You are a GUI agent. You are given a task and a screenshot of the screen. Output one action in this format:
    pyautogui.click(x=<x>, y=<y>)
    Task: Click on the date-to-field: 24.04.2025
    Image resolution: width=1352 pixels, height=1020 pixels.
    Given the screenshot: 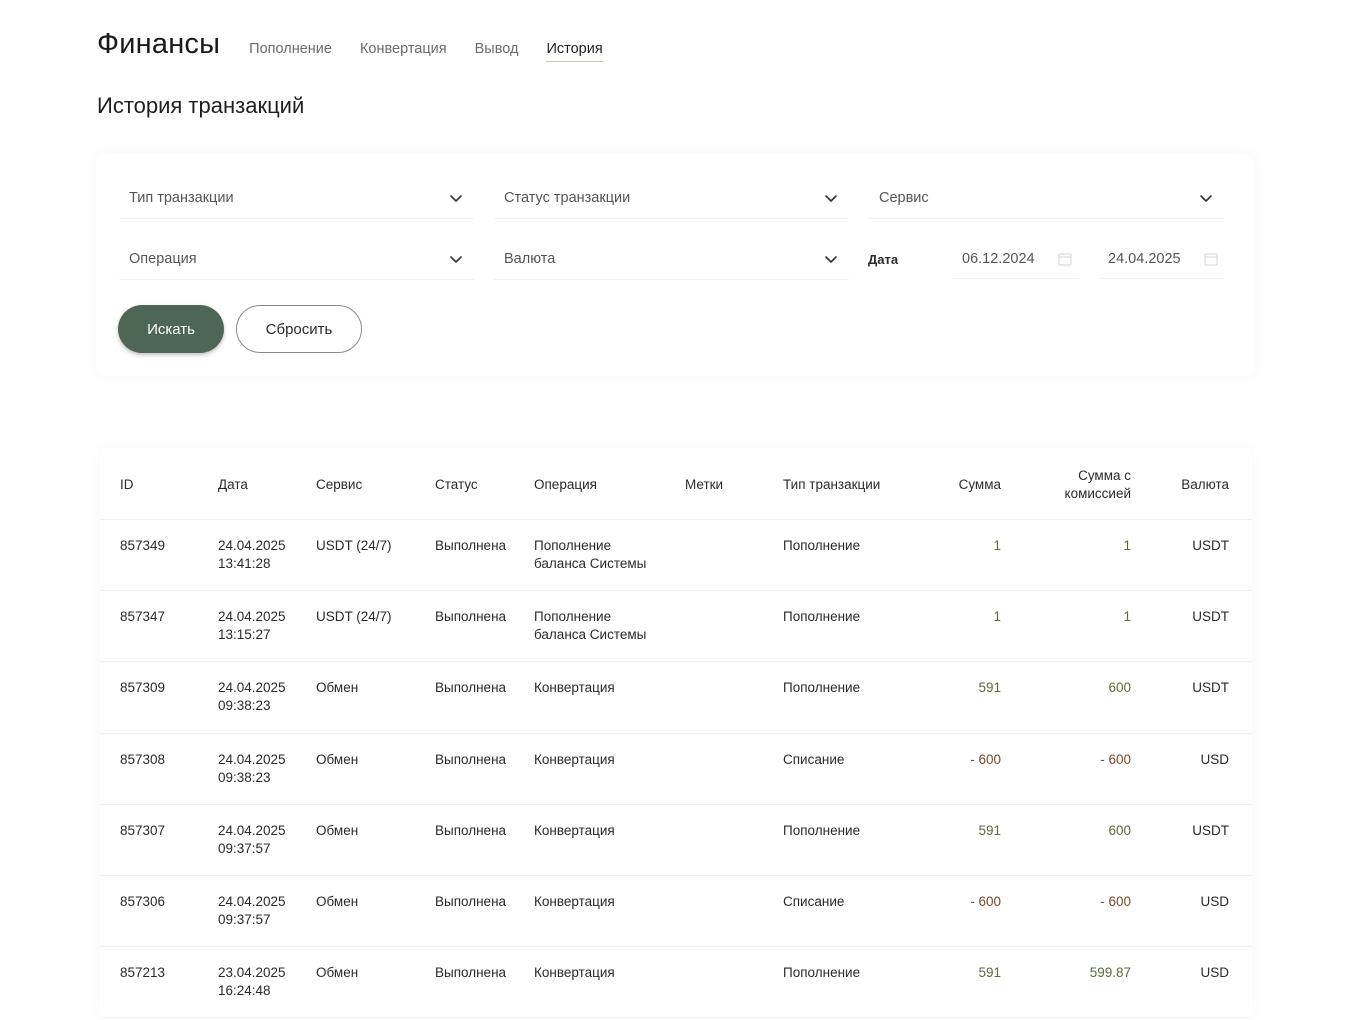 What is the action you would take?
    pyautogui.click(x=1162, y=259)
    